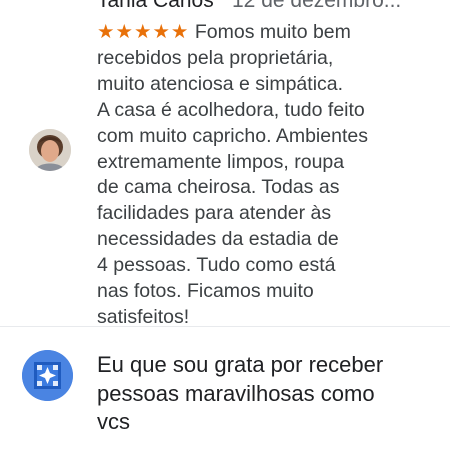  I want to click on review-line: extremamente limpos, roupa, so click(221, 161).